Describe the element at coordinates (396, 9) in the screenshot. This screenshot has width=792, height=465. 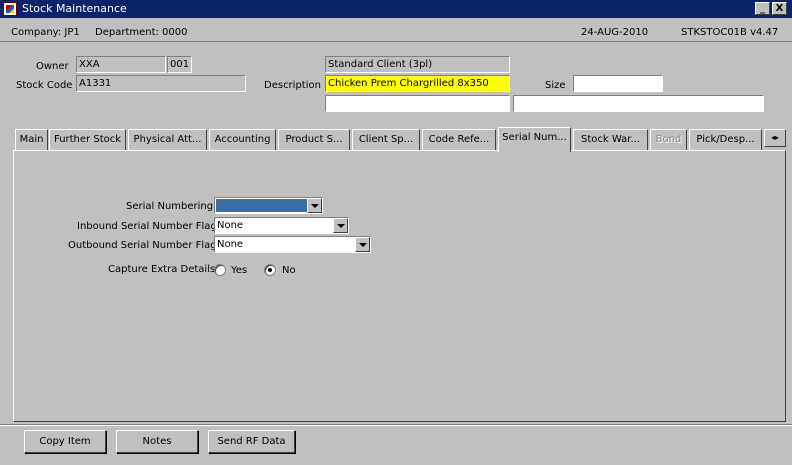
I see `title-bar: Stock Maintenance _ X` at that location.